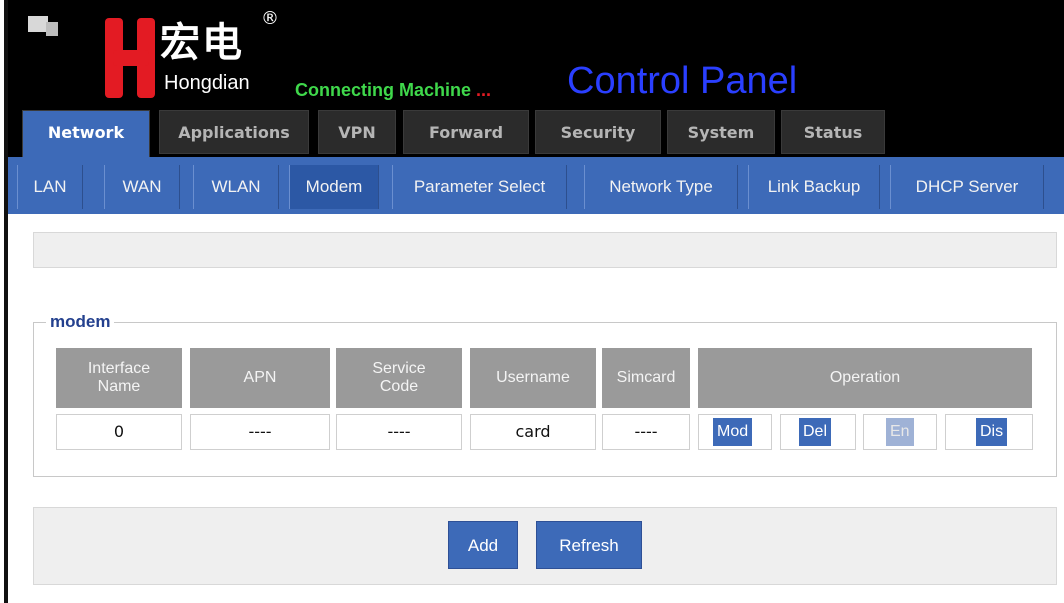  Describe the element at coordinates (833, 132) in the screenshot. I see `tab-status: Status` at that location.